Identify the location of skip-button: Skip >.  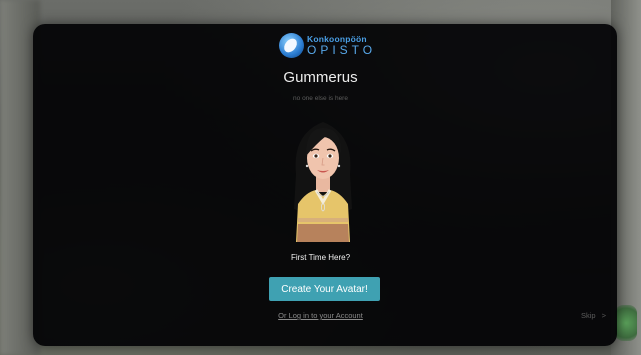
(593, 315).